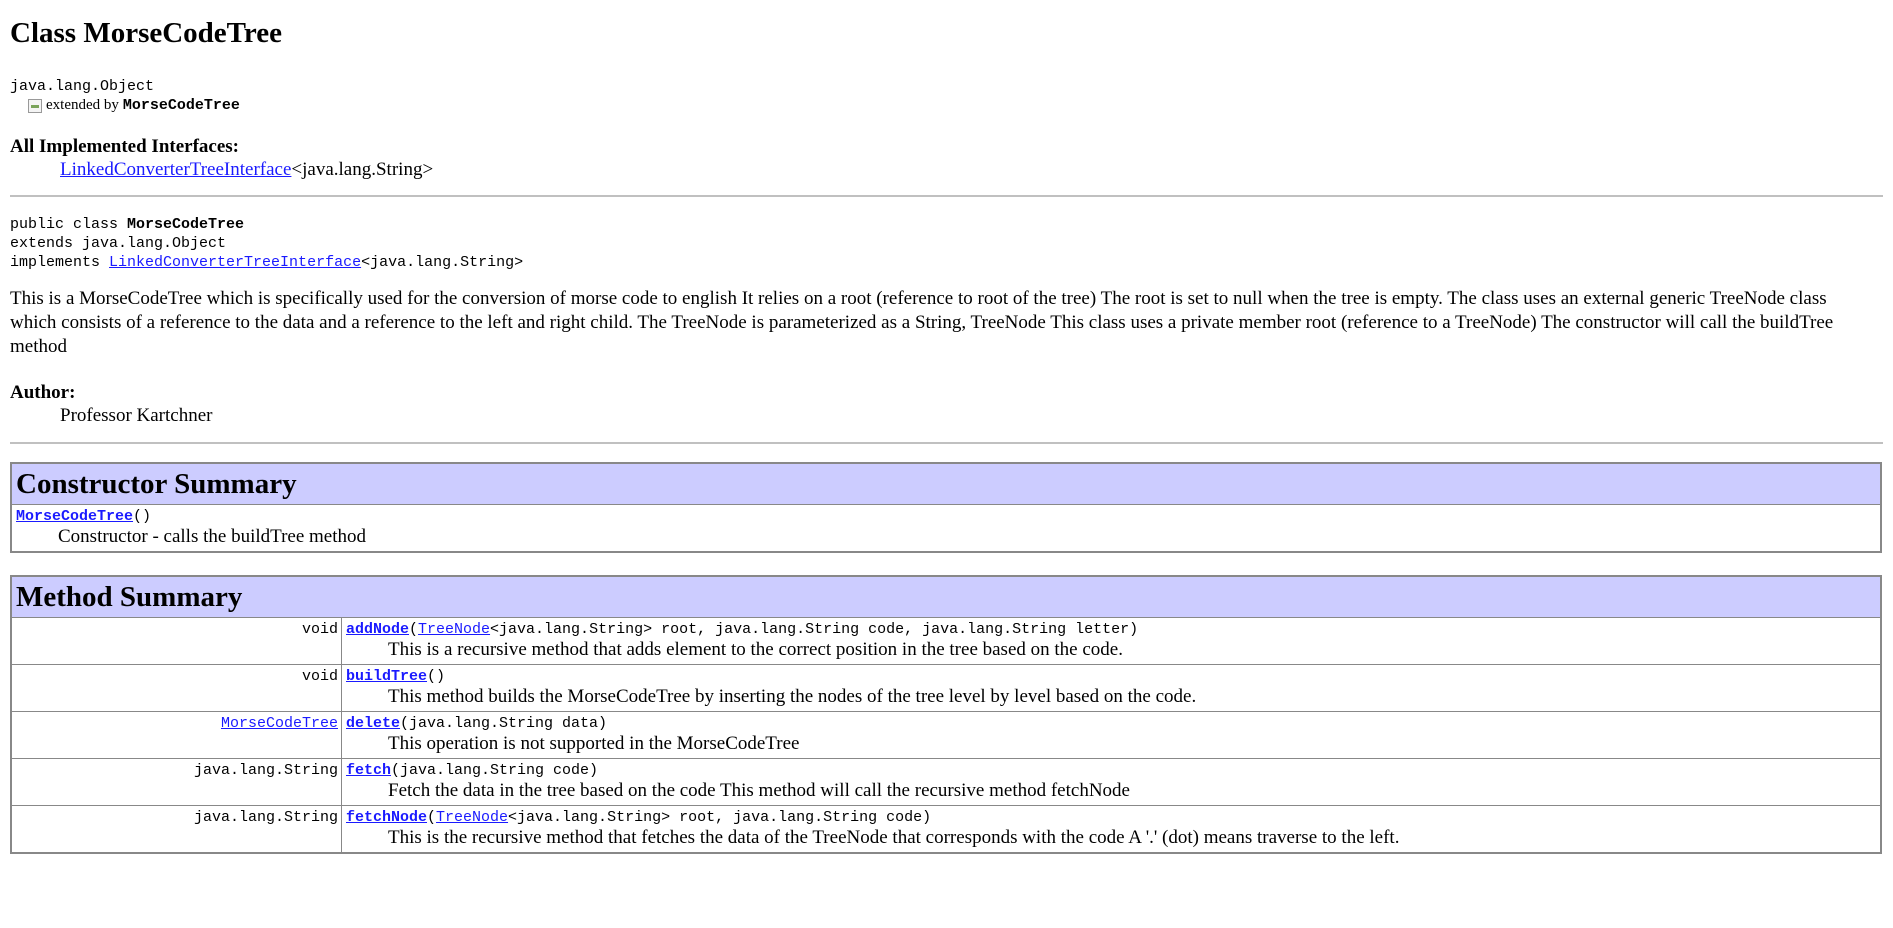 The height and width of the screenshot is (928, 1893). I want to click on interfaces-label: All Implemented Interfaces:, so click(125, 146).